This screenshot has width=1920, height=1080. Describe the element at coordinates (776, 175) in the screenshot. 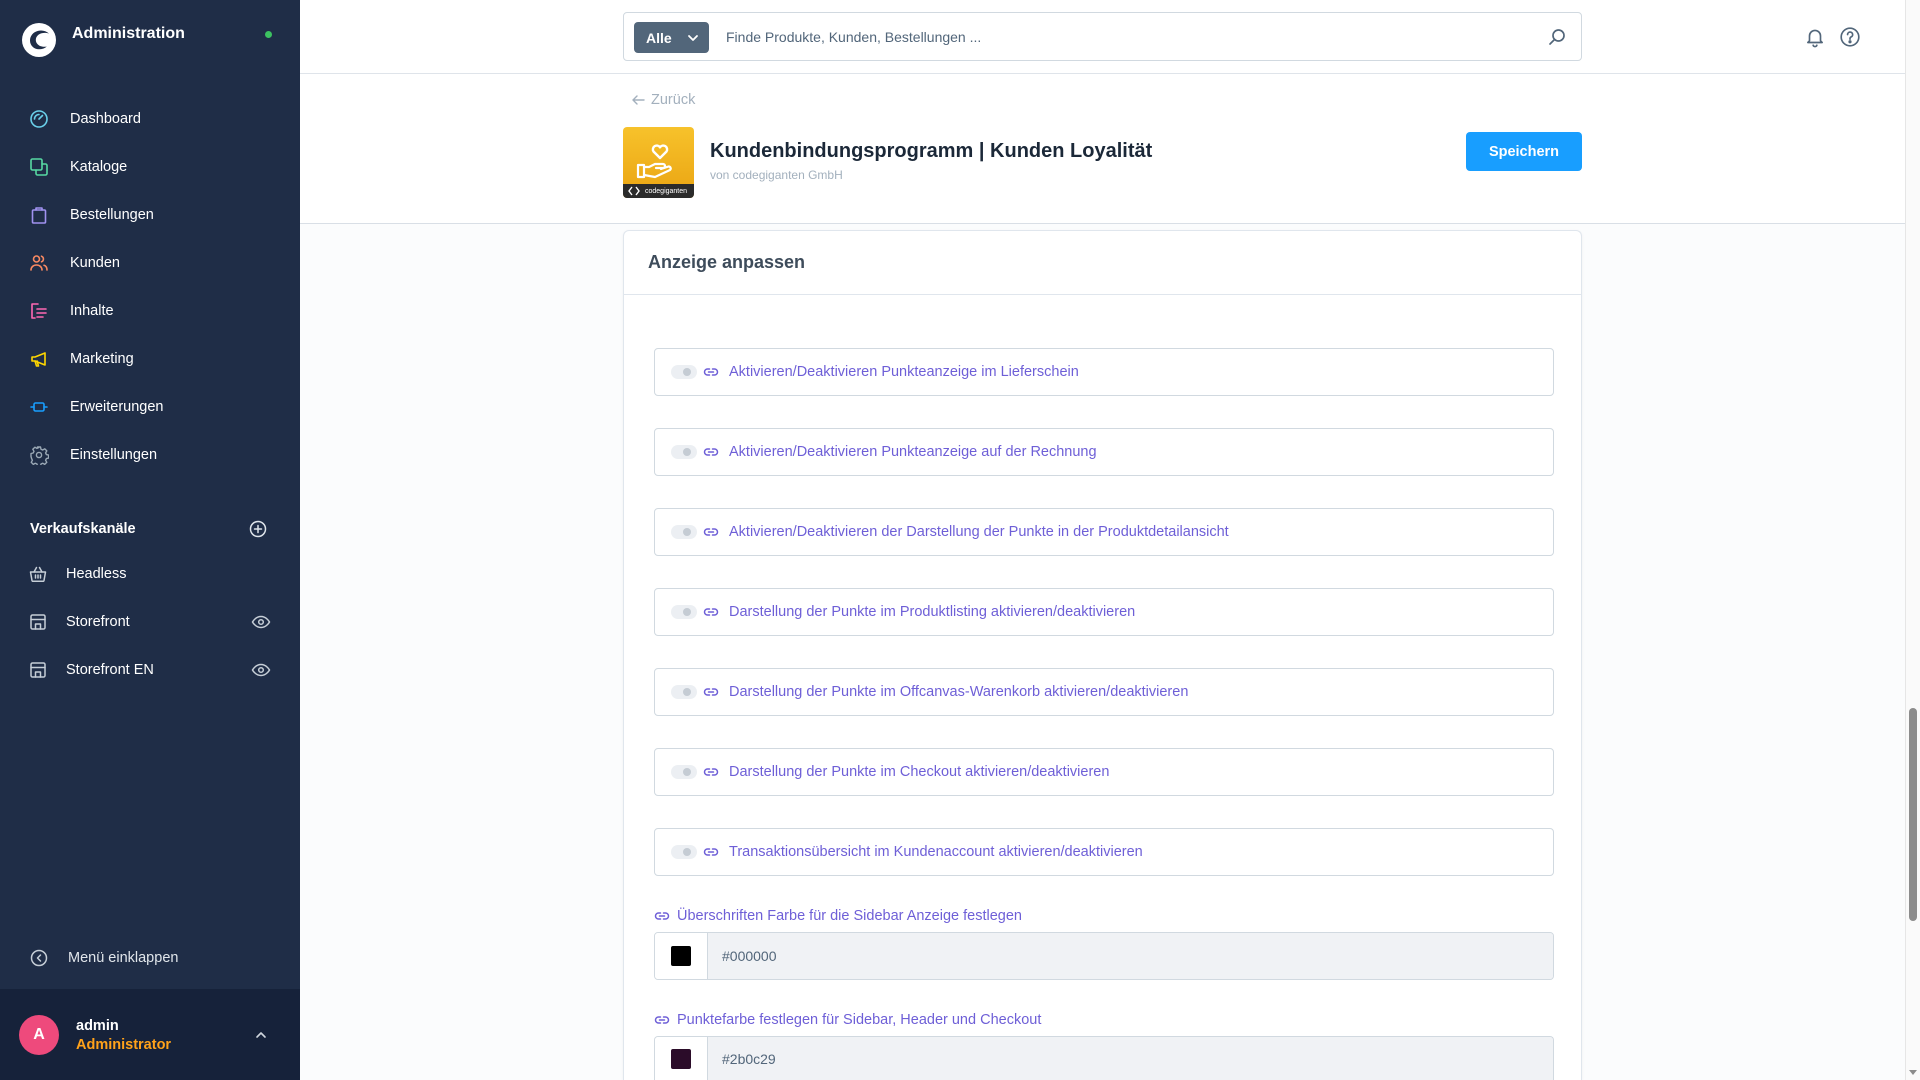

I see `plugin-vendor: von codegiganten GmbH` at that location.